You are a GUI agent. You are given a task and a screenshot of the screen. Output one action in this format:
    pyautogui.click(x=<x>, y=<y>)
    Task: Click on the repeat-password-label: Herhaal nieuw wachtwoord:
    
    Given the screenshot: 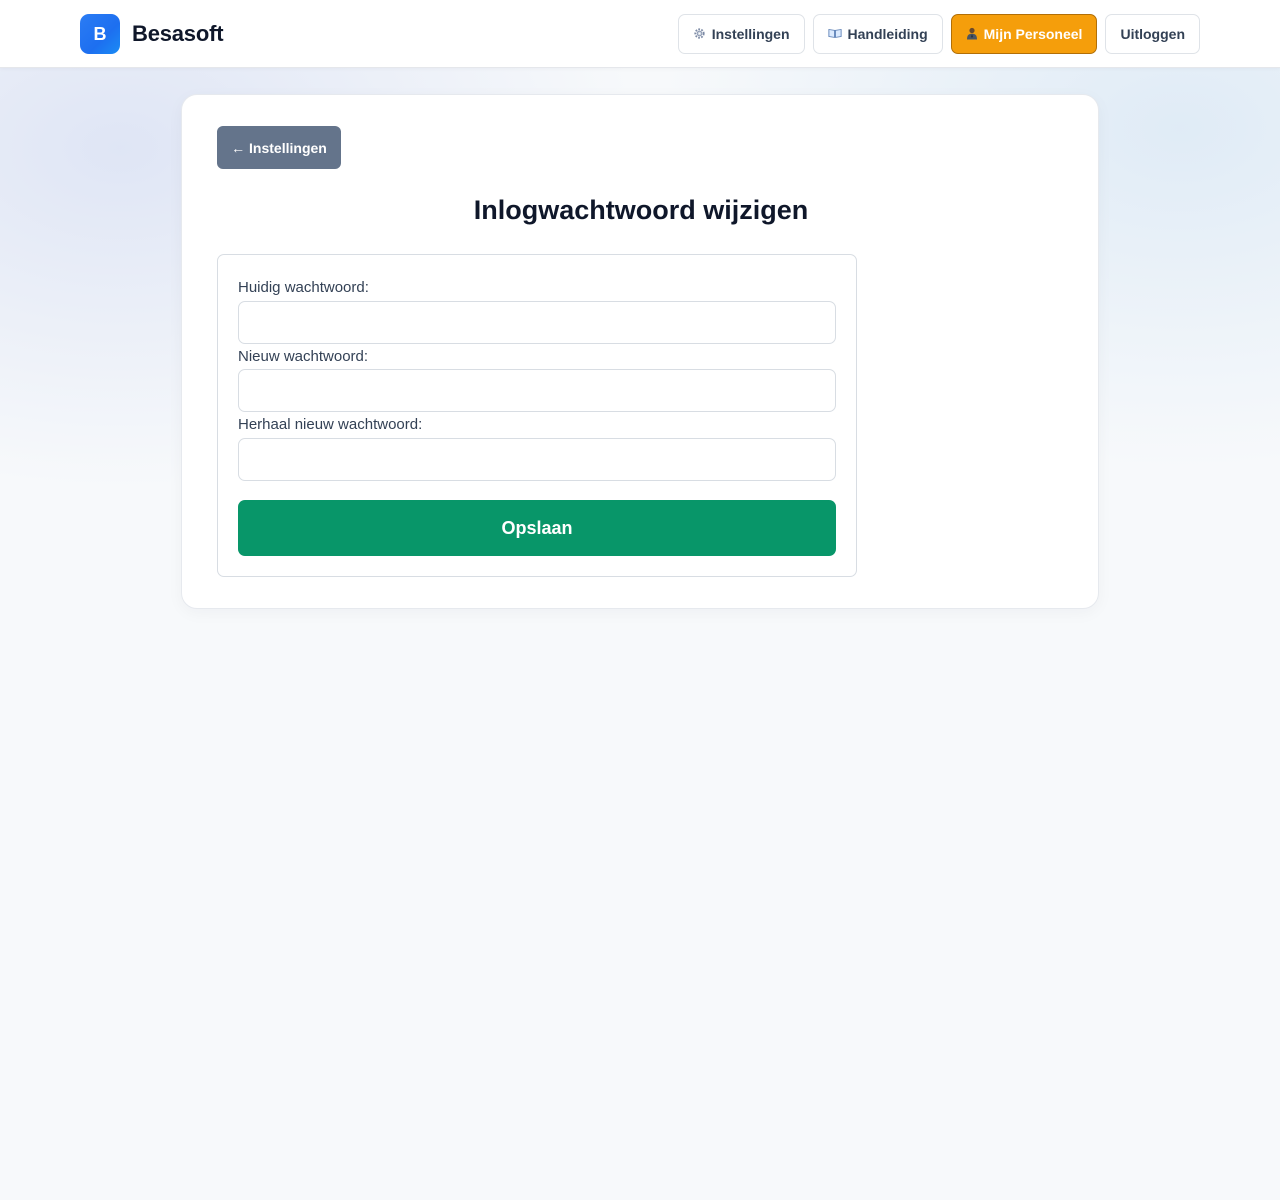 What is the action you would take?
    pyautogui.click(x=330, y=424)
    